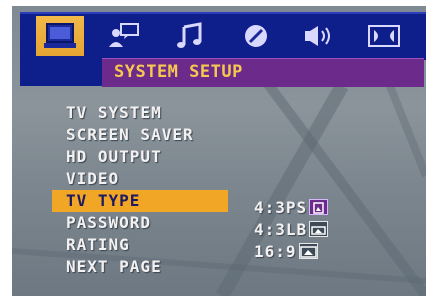 The image size is (430, 296). Describe the element at coordinates (281, 229) in the screenshot. I see `option-label: 4:3LB` at that location.